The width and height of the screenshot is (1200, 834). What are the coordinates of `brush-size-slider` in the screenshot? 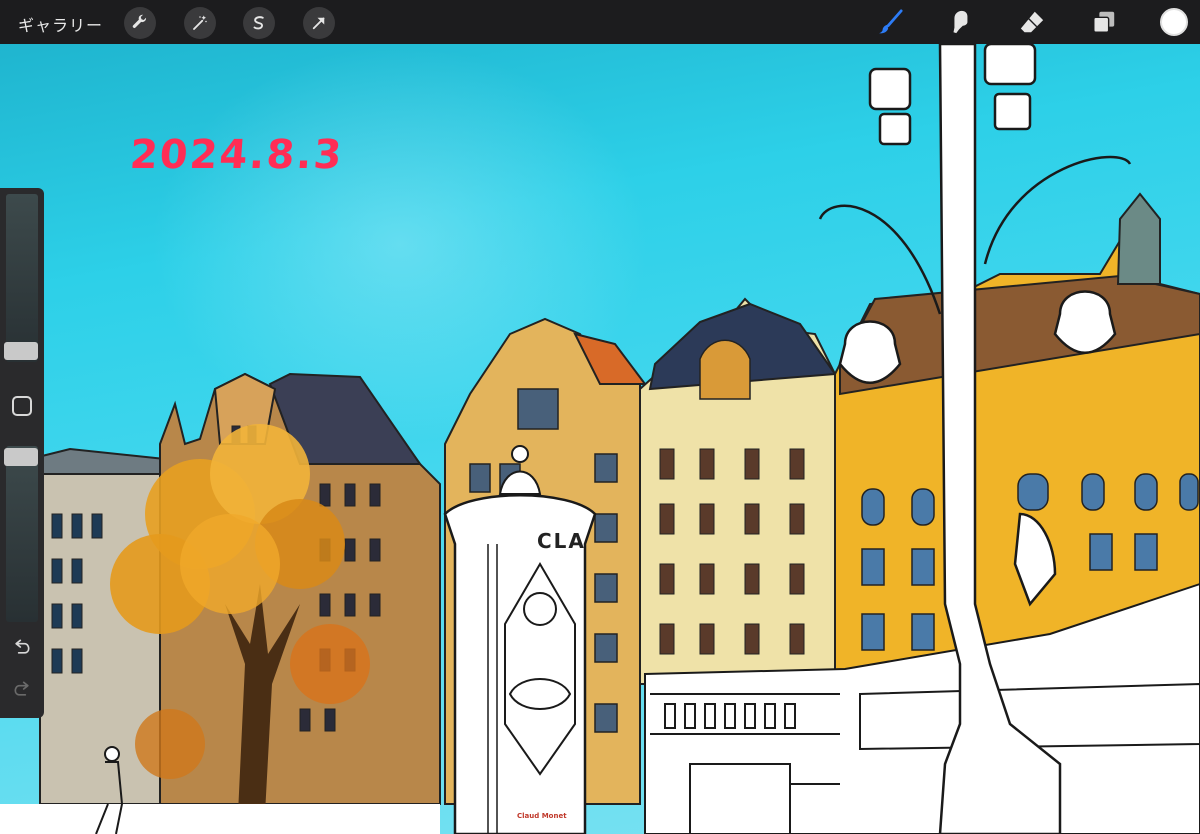 It's located at (22, 278).